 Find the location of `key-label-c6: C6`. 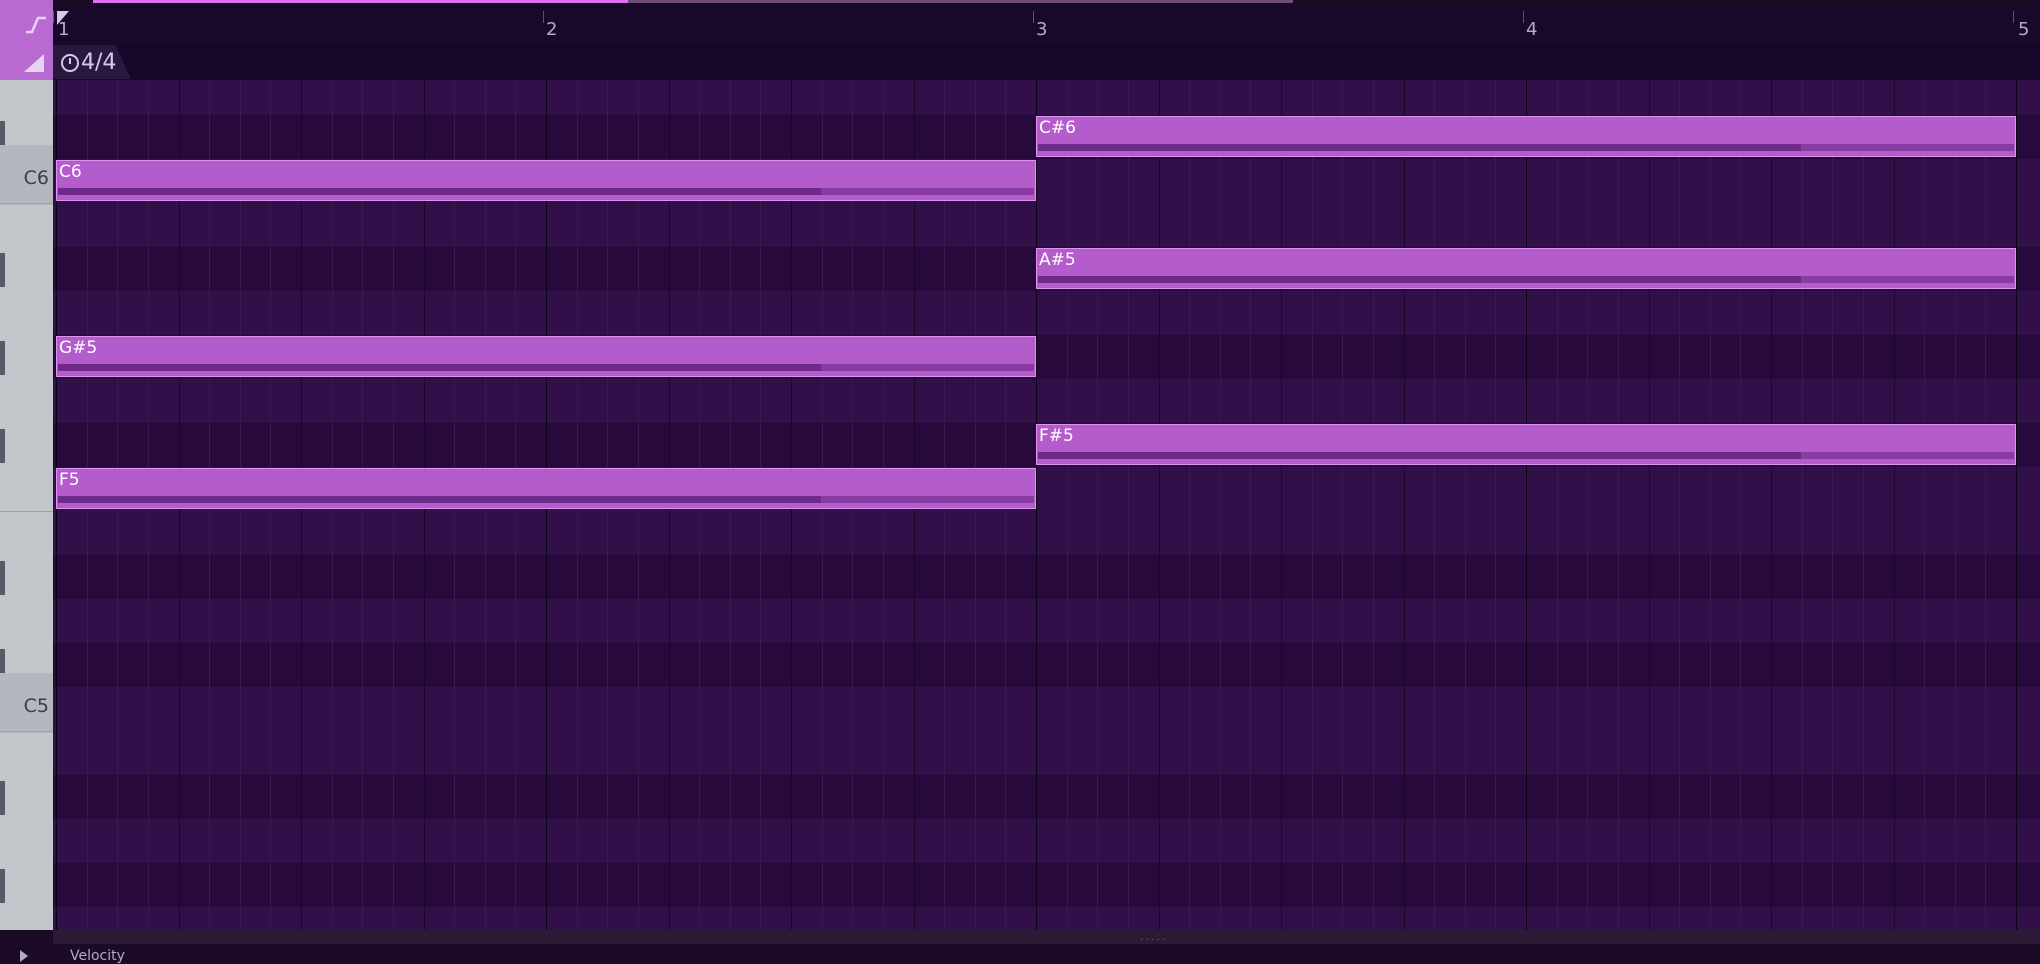

key-label-c6: C6 is located at coordinates (36, 178).